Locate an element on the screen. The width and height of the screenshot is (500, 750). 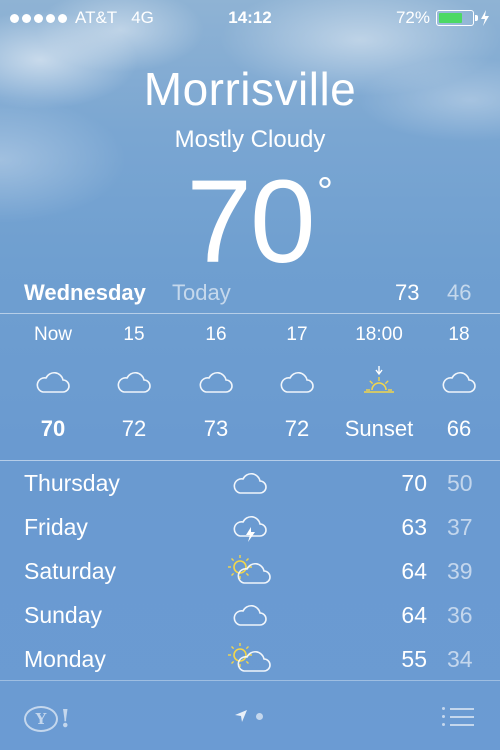
today-high: 73 is located at coordinates (407, 292).